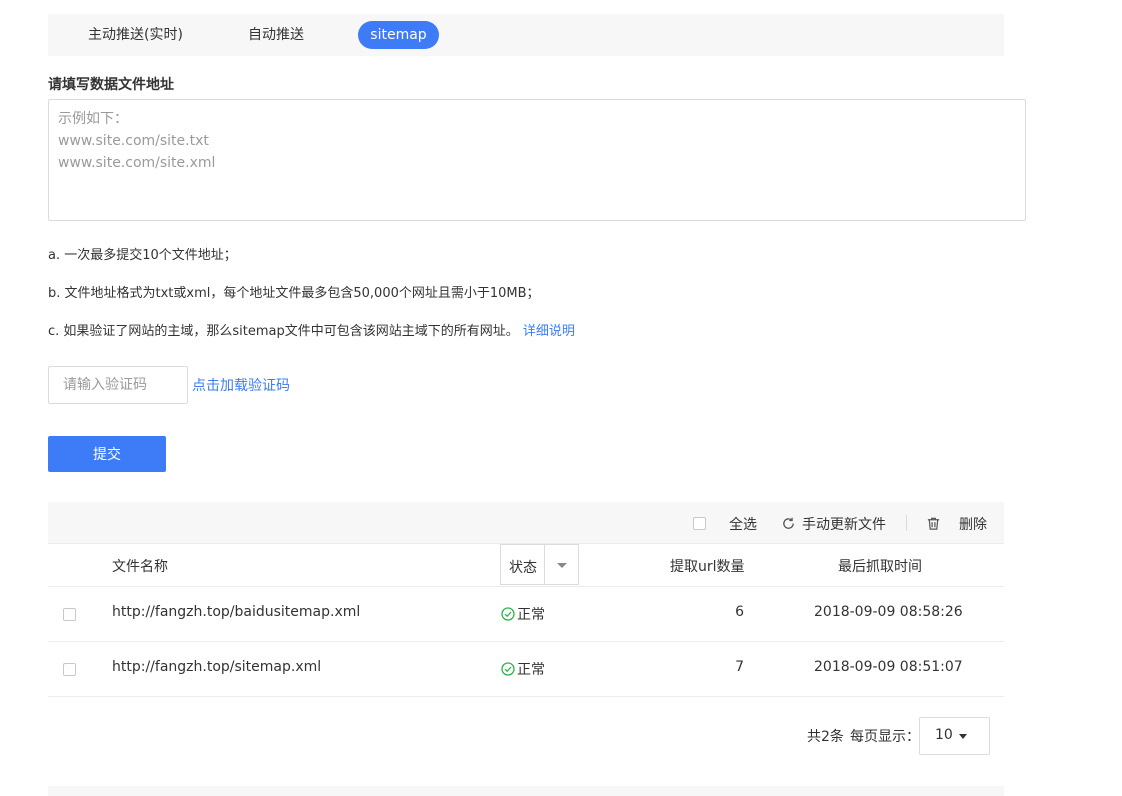  I want to click on submit-button: 提交, so click(107, 454).